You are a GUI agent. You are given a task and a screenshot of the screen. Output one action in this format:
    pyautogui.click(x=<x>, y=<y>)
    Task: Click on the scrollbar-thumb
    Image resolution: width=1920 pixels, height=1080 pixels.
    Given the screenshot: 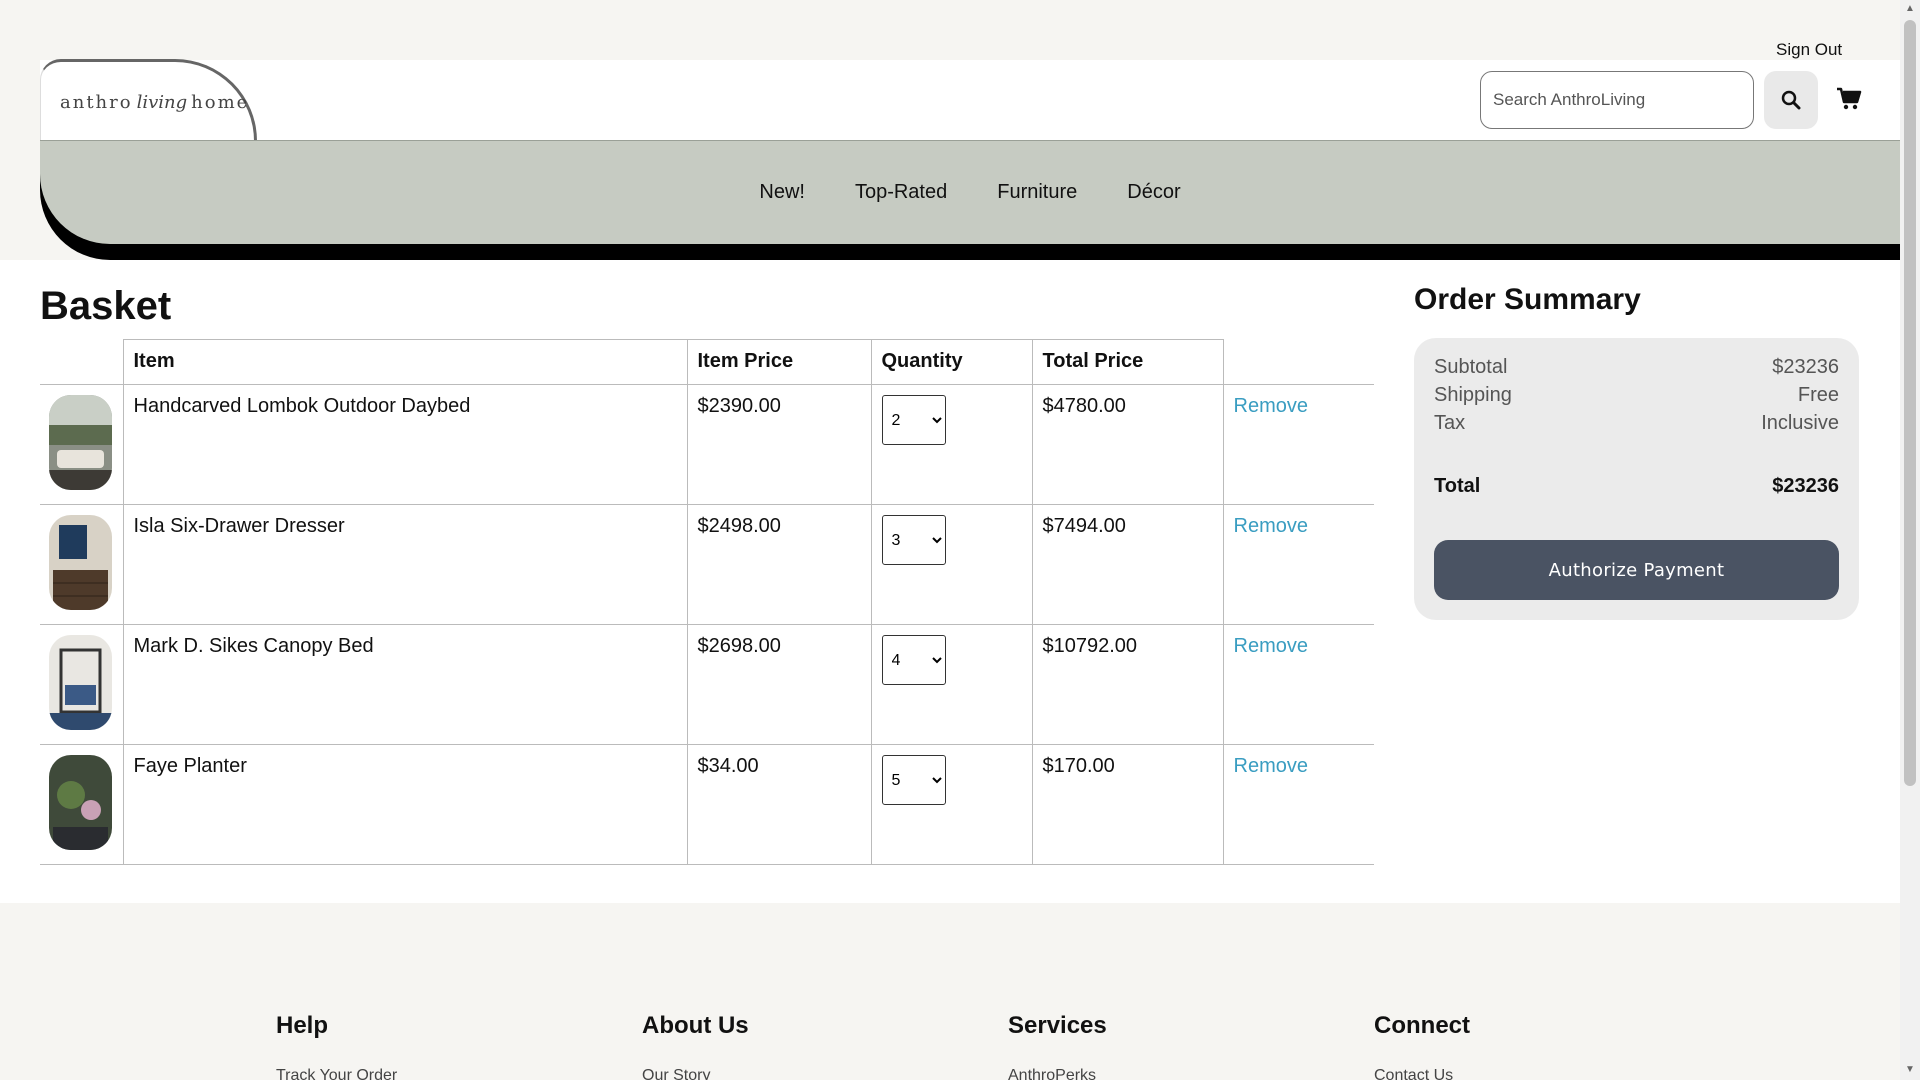 What is the action you would take?
    pyautogui.click(x=1910, y=403)
    